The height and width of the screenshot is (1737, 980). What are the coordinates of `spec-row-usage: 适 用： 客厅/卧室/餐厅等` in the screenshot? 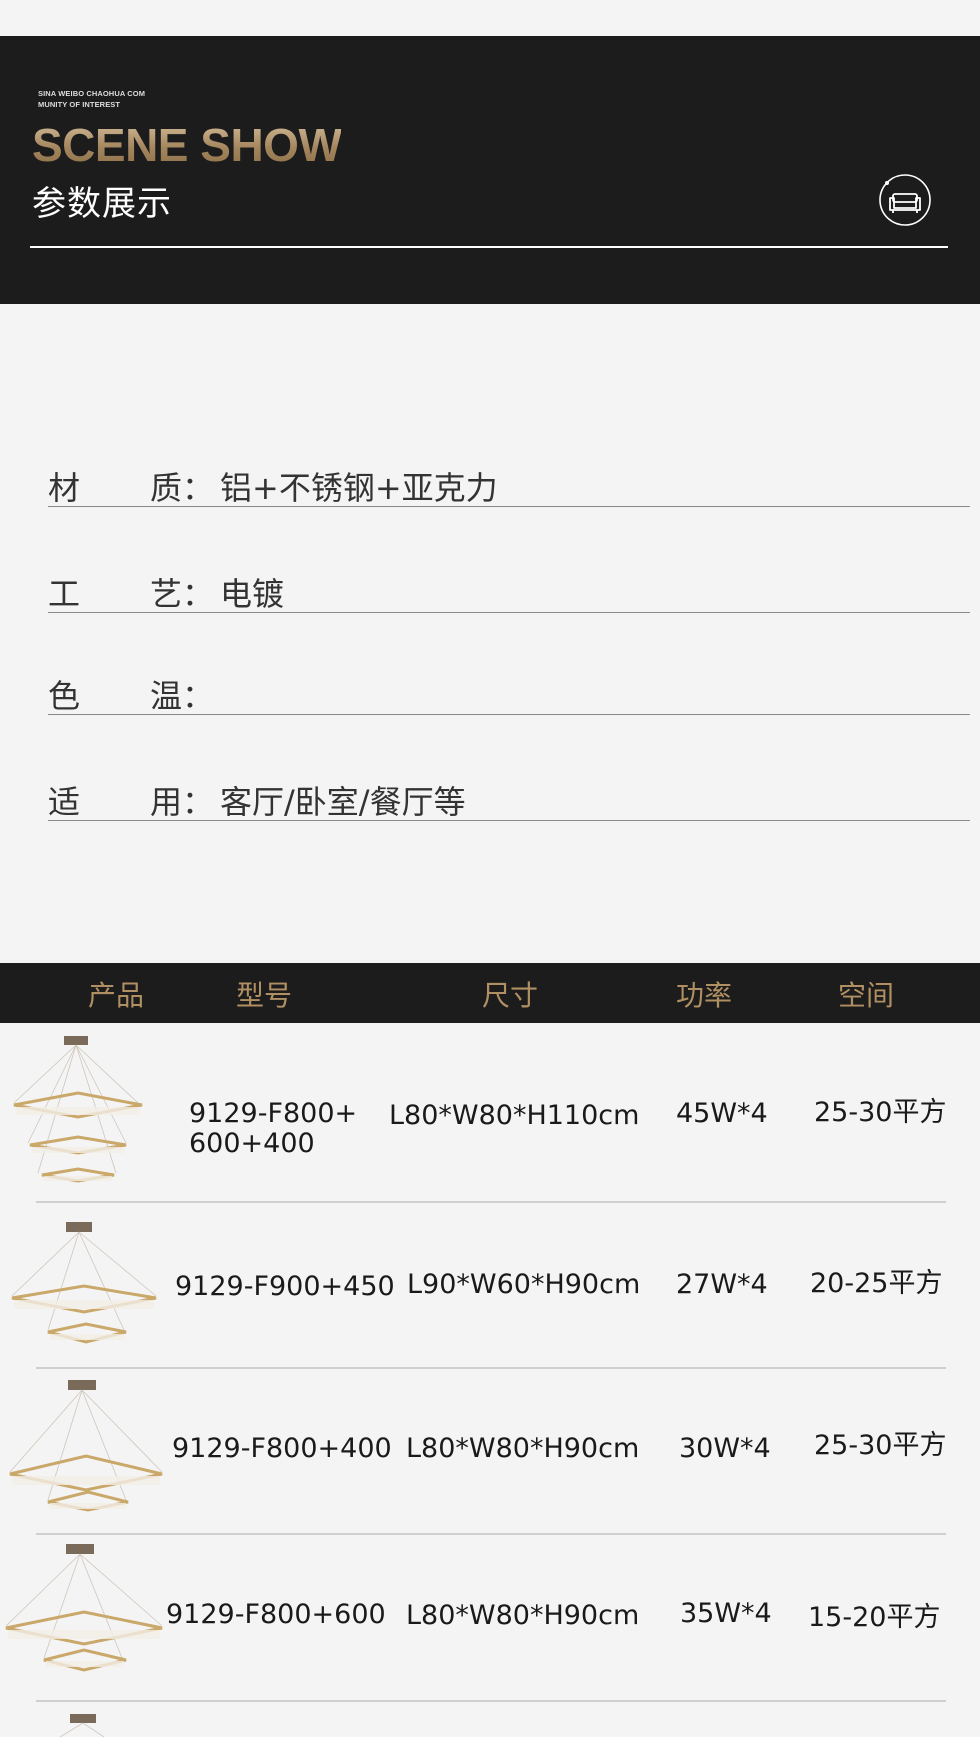 It's located at (509, 797).